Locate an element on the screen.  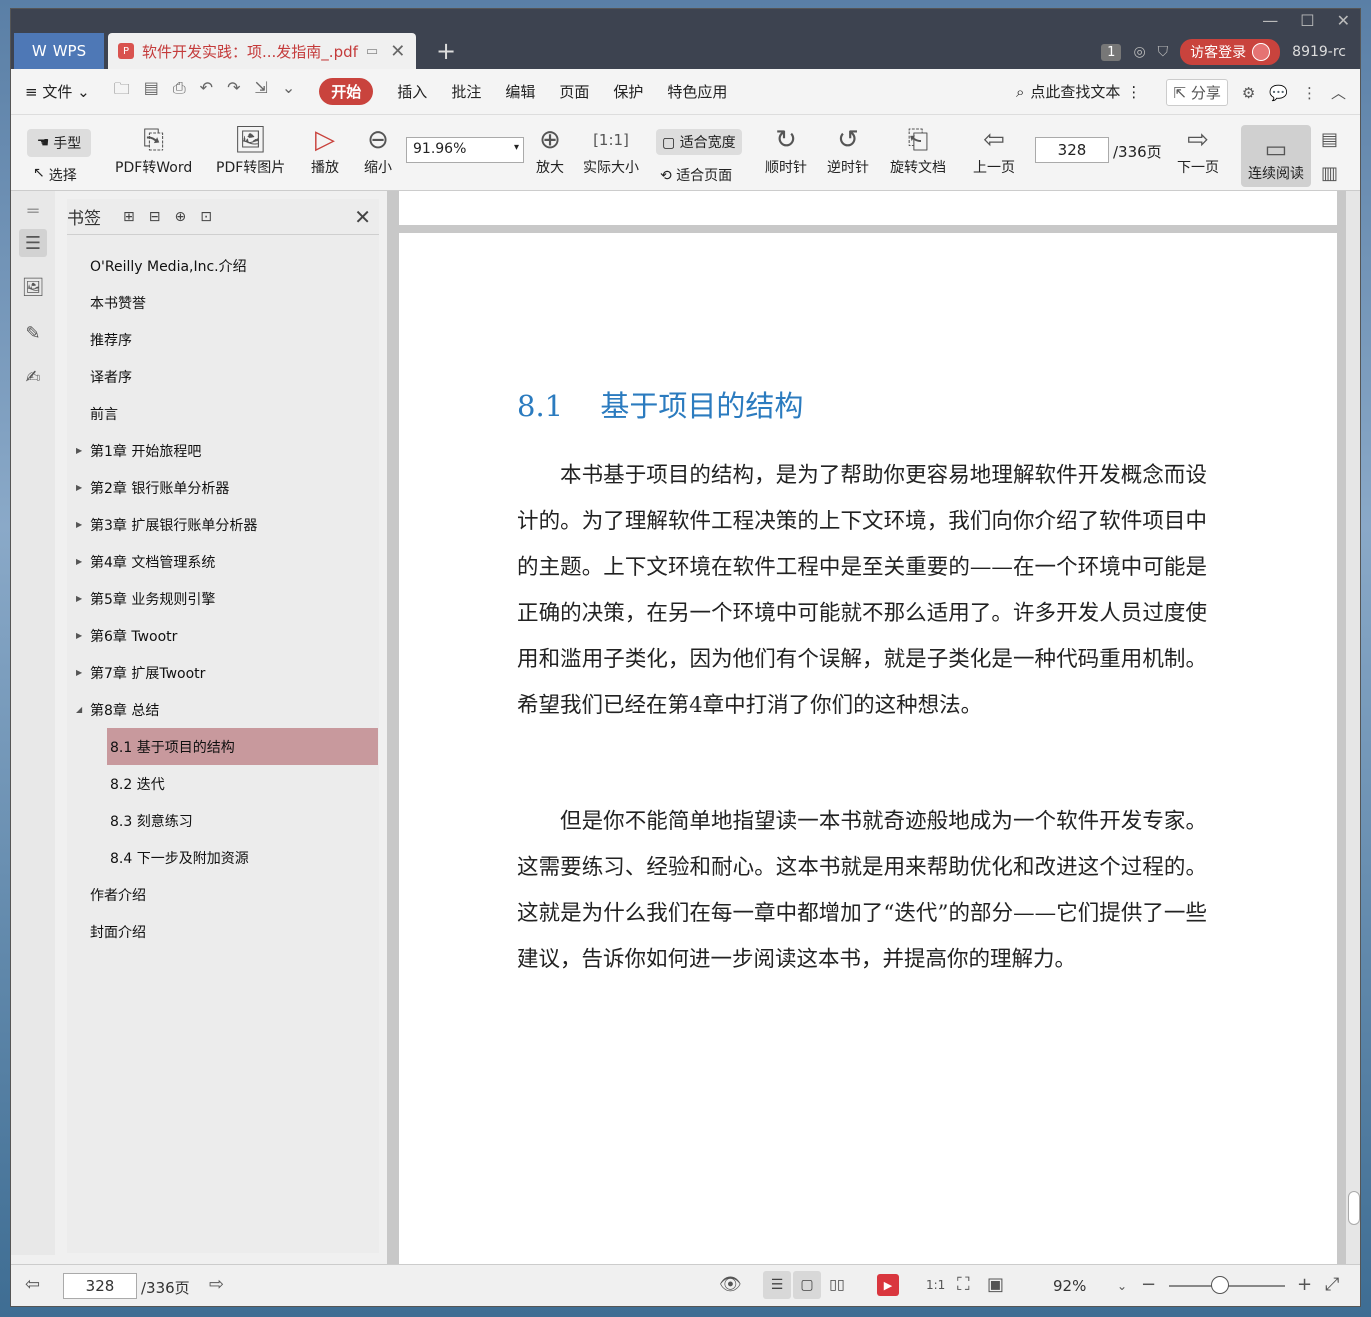
fit-page-button: ⟲ 适合页面 is located at coordinates (696, 175).